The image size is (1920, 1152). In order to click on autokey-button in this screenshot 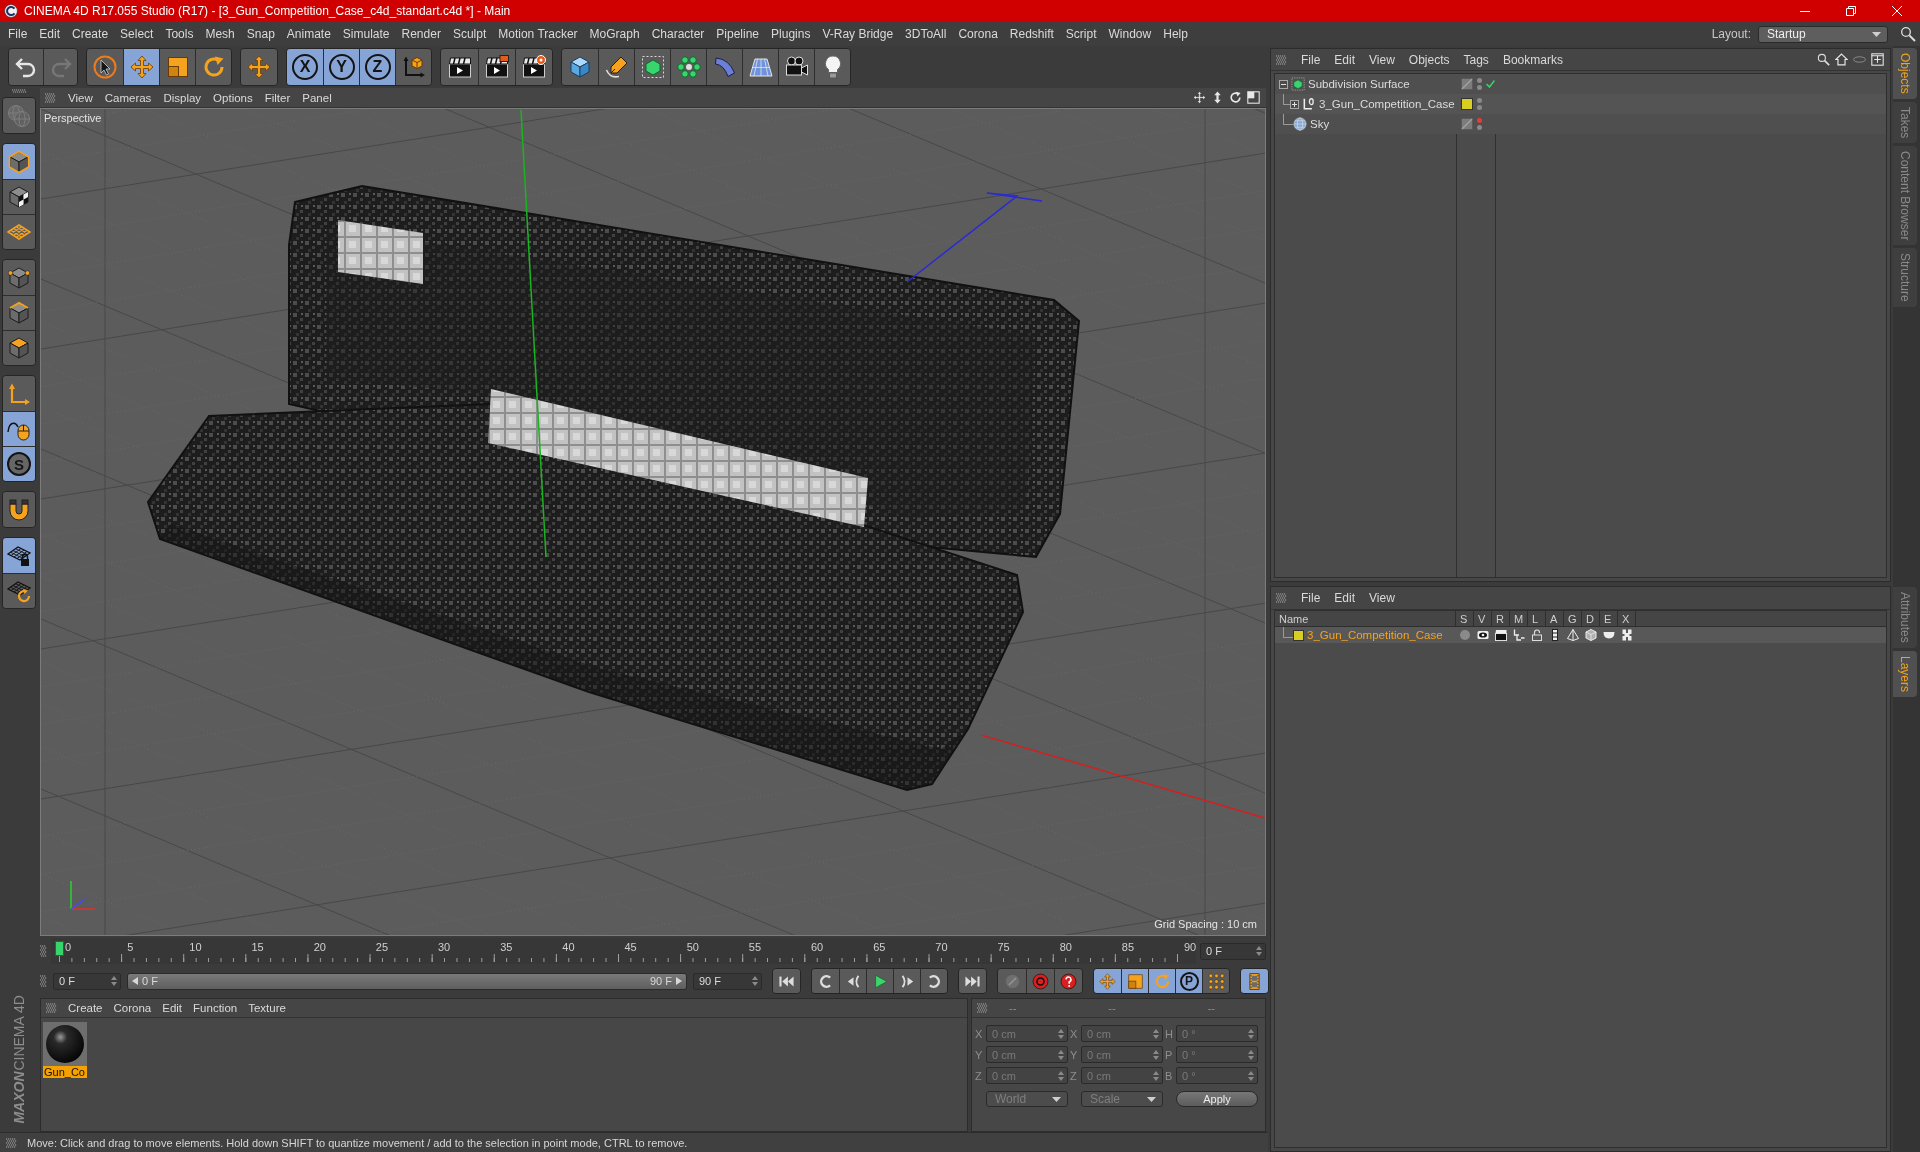, I will do `click(1040, 981)`.